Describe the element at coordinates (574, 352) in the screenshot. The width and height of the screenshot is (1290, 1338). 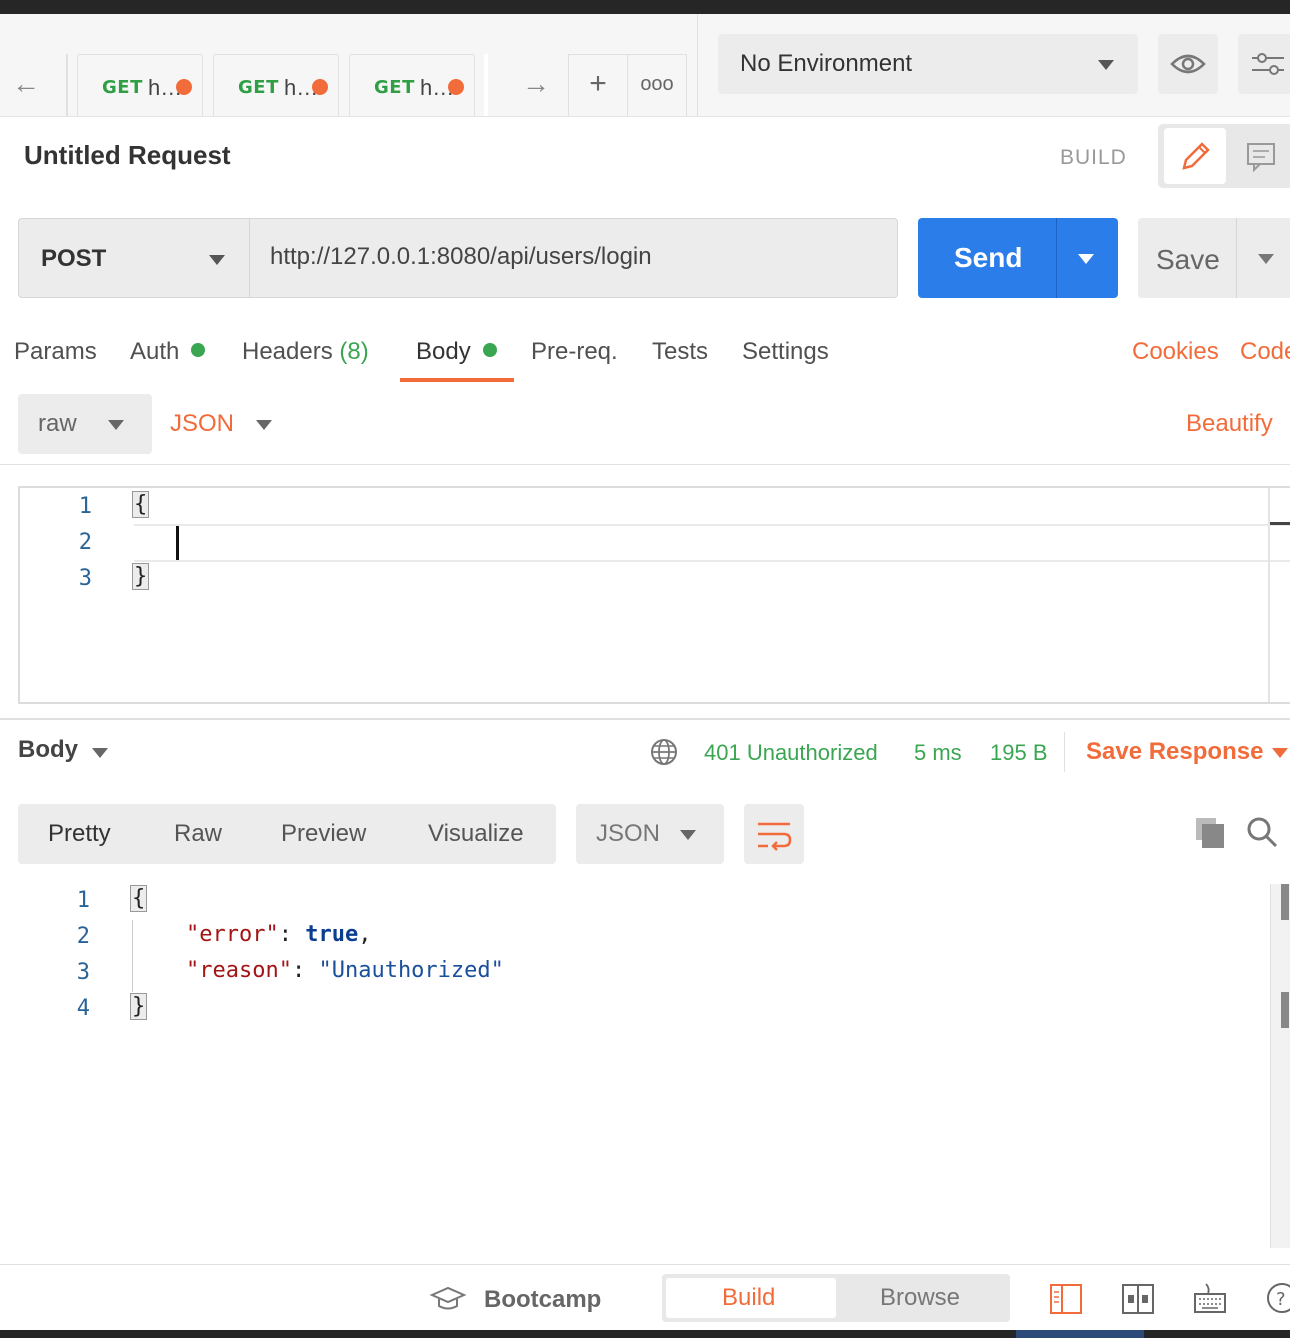
I see `tab-prereq: Pre-req.` at that location.